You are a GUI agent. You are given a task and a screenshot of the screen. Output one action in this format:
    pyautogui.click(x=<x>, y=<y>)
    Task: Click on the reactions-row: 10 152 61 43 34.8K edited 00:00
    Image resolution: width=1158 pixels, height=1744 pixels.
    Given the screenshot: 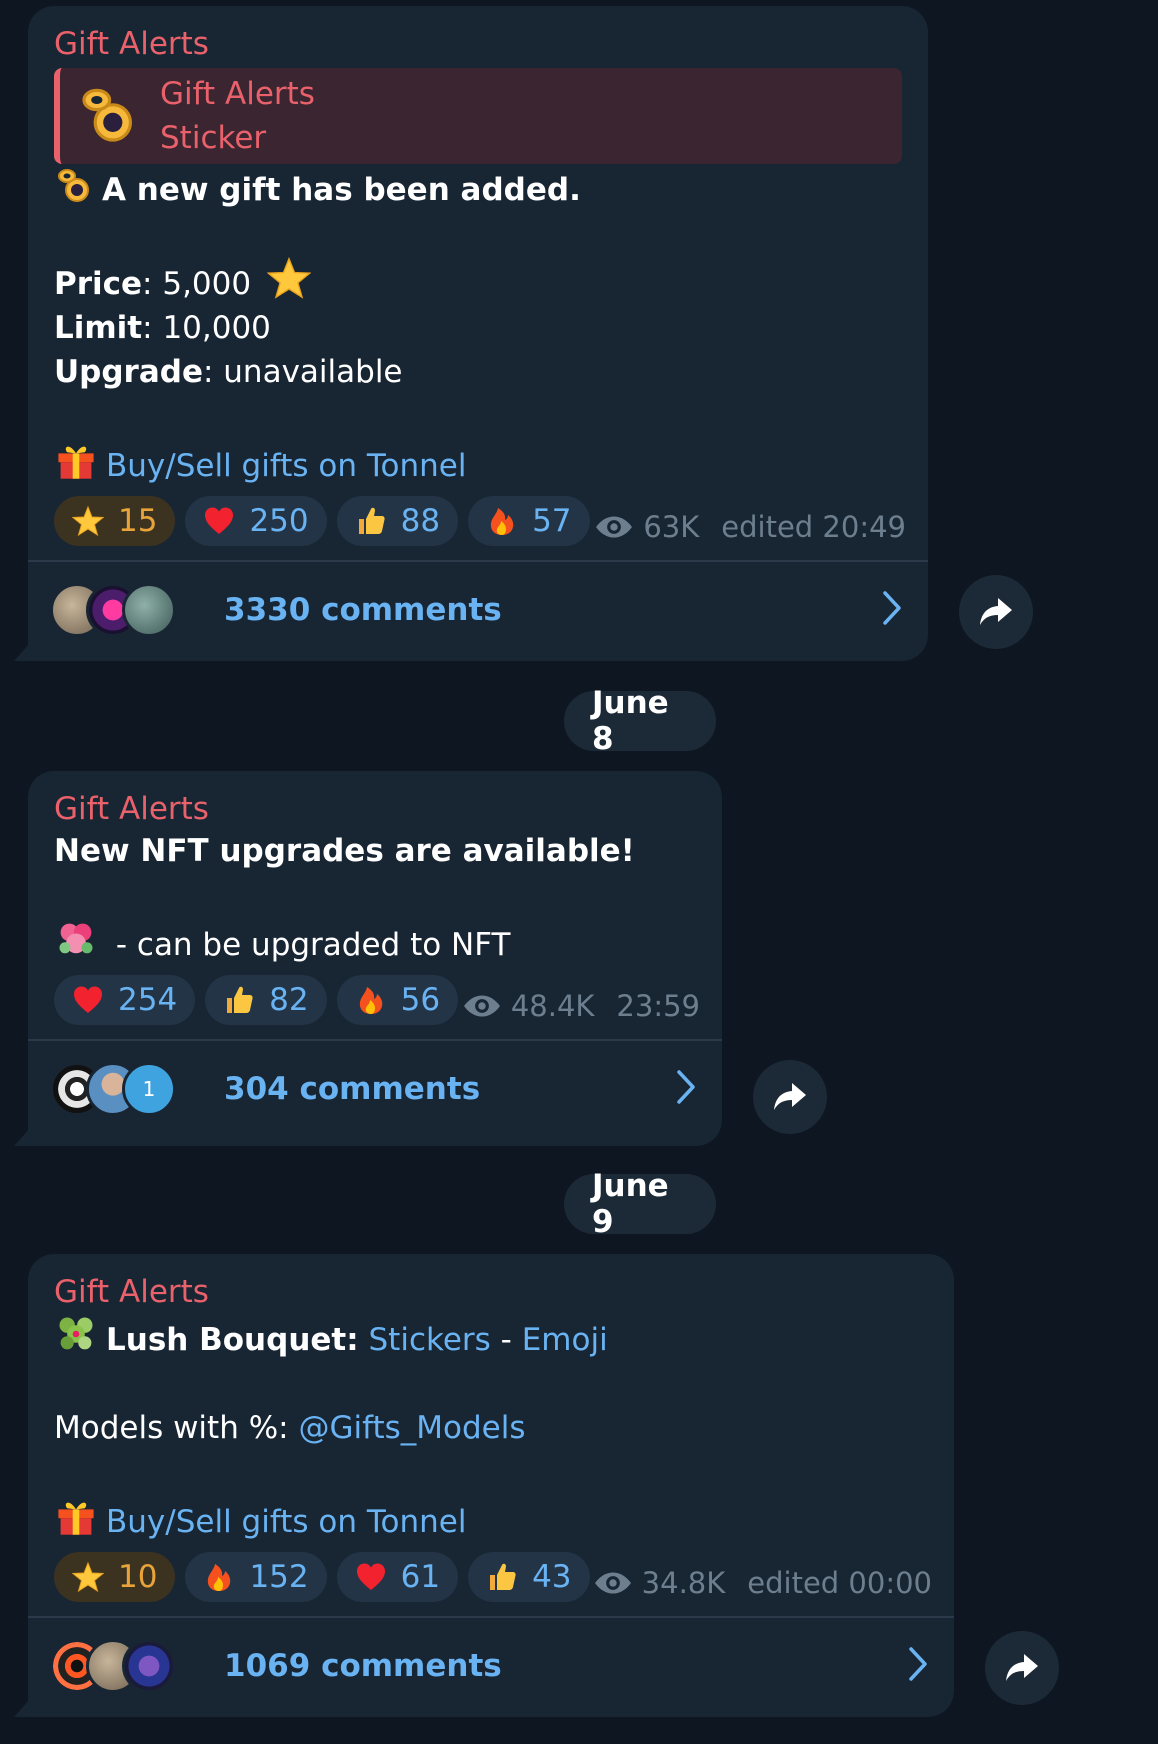 What is the action you would take?
    pyautogui.click(x=493, y=1577)
    